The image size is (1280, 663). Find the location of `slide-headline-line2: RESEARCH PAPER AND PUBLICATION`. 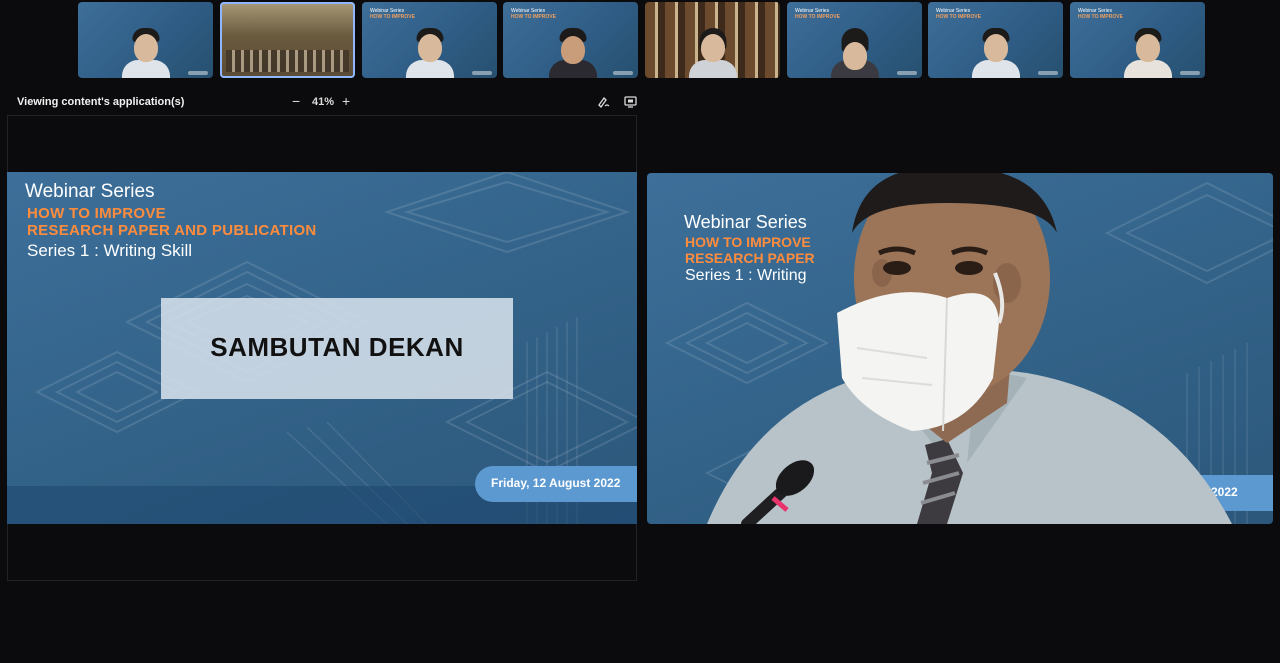

slide-headline-line2: RESEARCH PAPER AND PUBLICATION is located at coordinates (172, 230).